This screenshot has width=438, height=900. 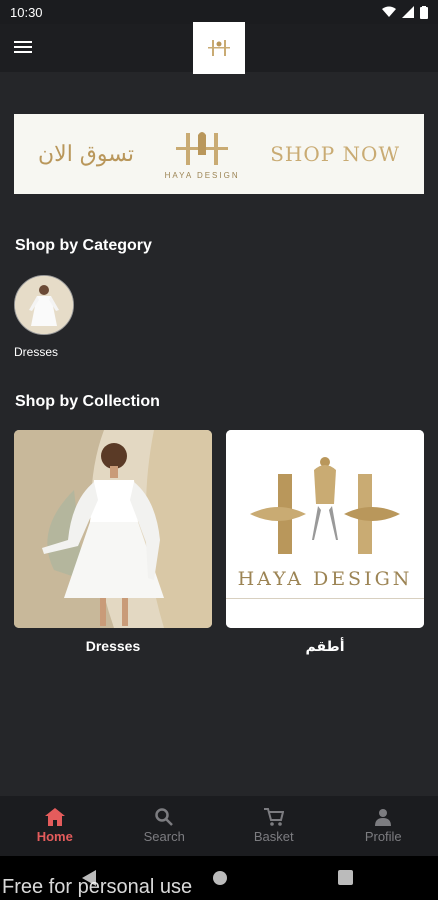 I want to click on app-bar, so click(x=219, y=48).